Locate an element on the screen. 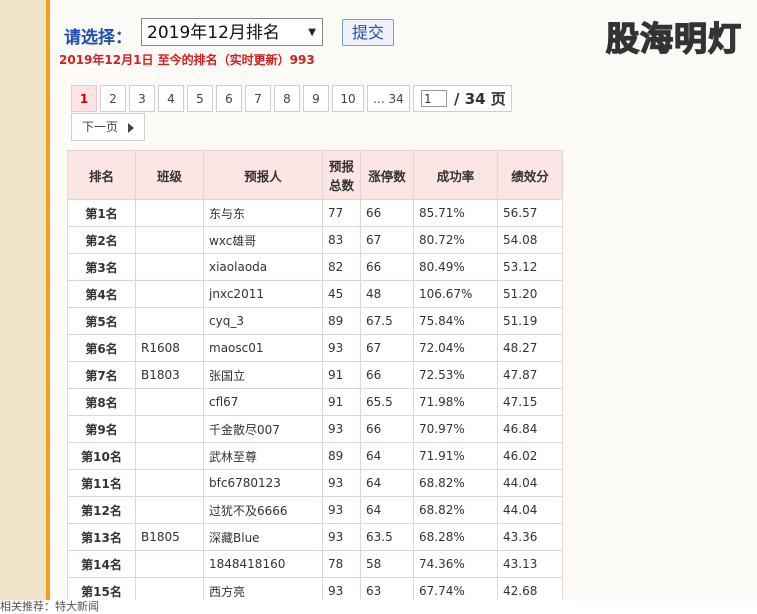  table-cell: 第12名 is located at coordinates (101, 510).